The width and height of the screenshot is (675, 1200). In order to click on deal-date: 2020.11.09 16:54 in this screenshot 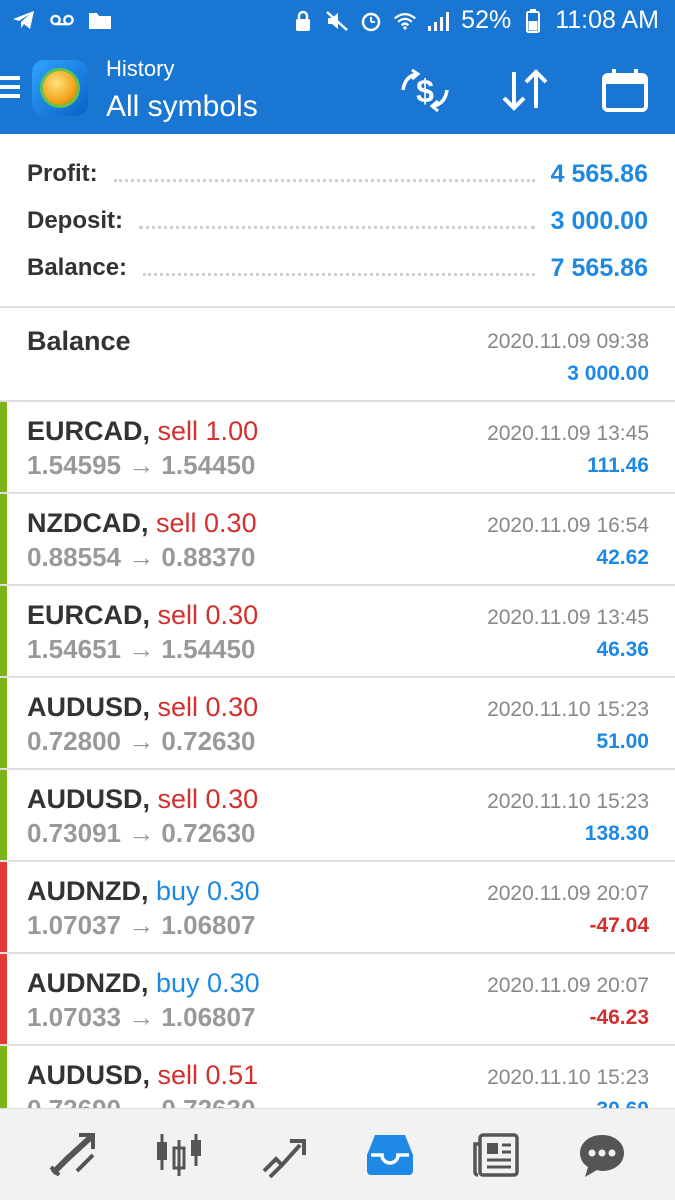, I will do `click(568, 525)`.